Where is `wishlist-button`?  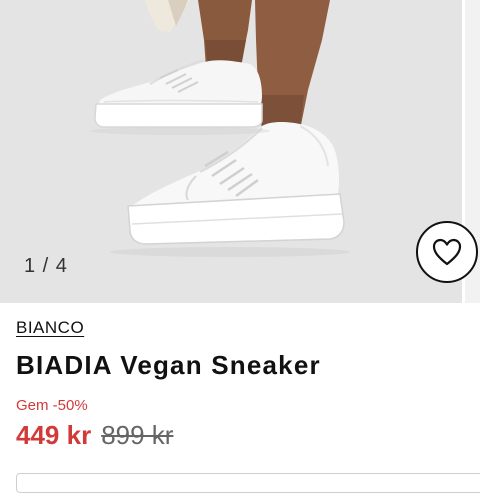 wishlist-button is located at coordinates (447, 252).